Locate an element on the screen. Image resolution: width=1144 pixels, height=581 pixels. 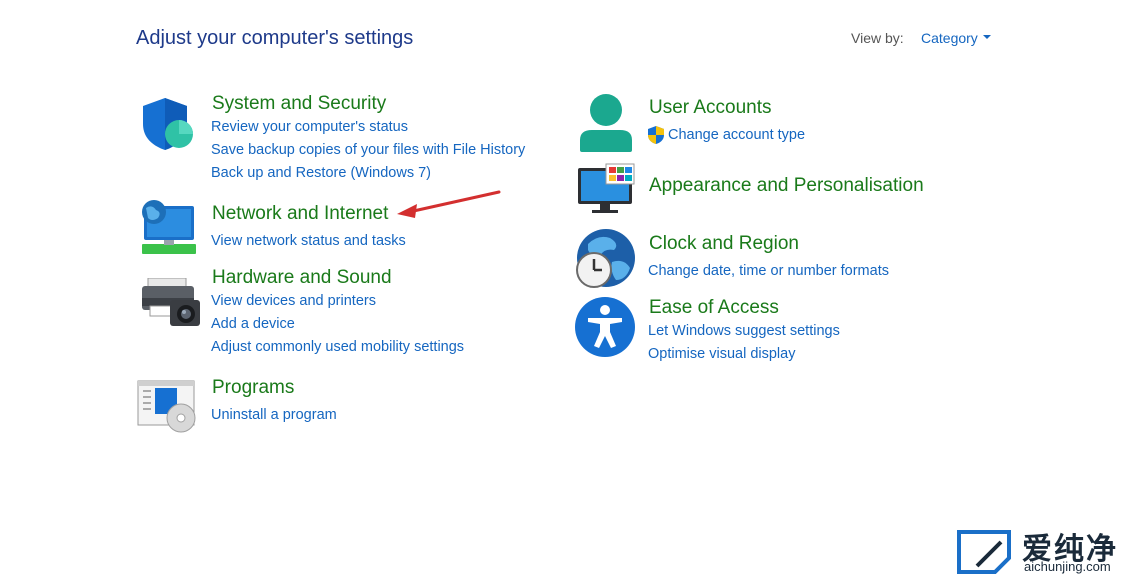
network-icon is located at coordinates (168, 231).